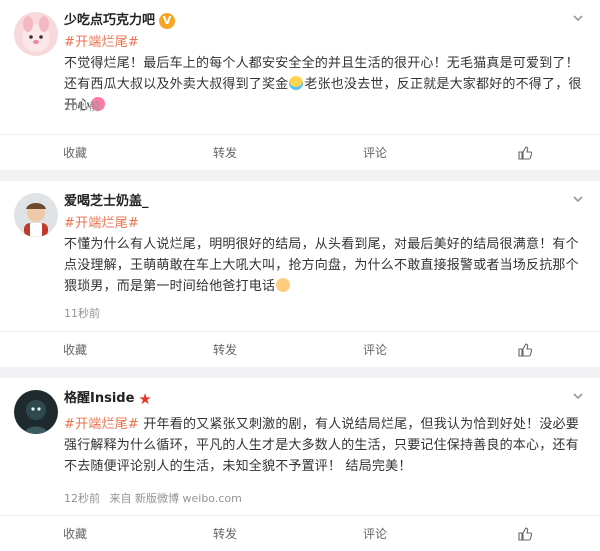  I want to click on post-time: 12秒前, so click(82, 498).